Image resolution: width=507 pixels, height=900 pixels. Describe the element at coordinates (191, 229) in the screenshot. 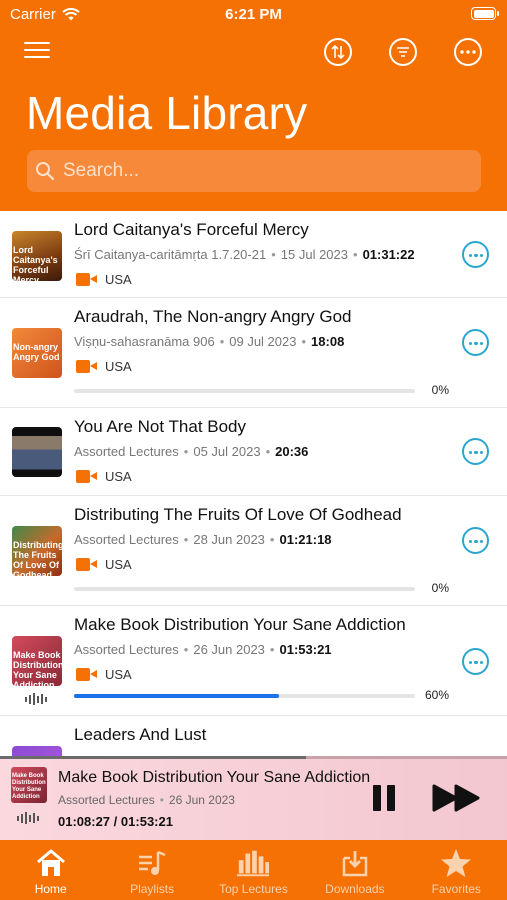

I see `lecture-title: Lord Caitanya's Forceful Mercy` at that location.